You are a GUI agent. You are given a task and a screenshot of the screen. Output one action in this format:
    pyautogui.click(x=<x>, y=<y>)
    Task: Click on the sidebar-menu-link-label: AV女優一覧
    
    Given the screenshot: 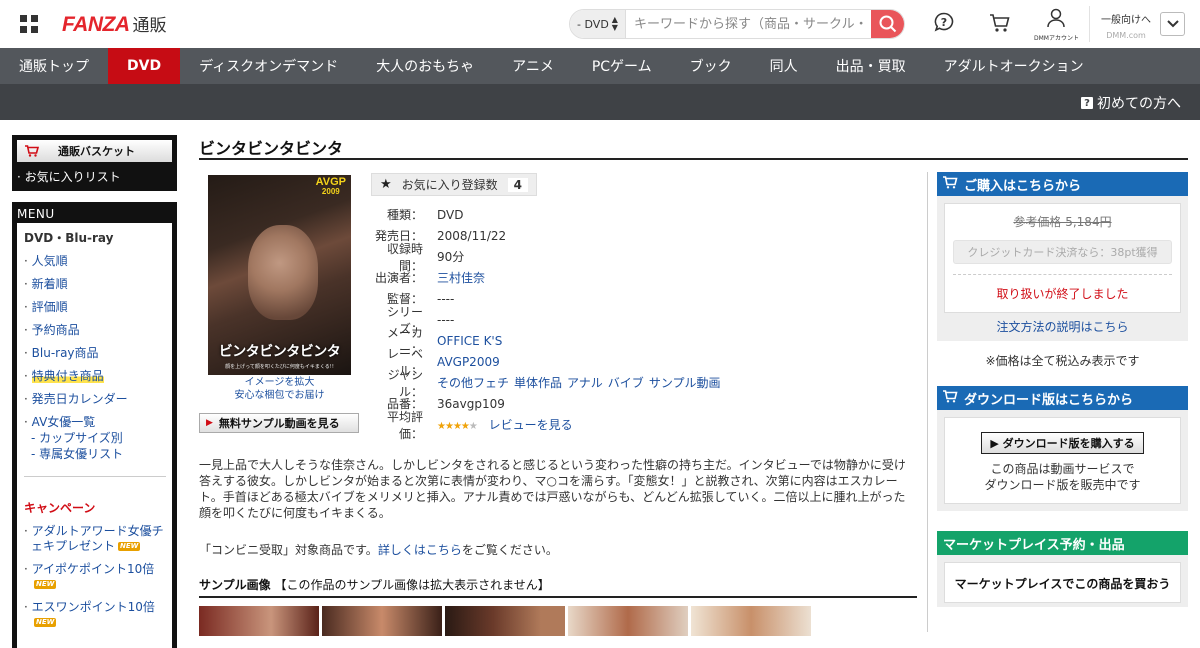 What is the action you would take?
    pyautogui.click(x=63, y=422)
    